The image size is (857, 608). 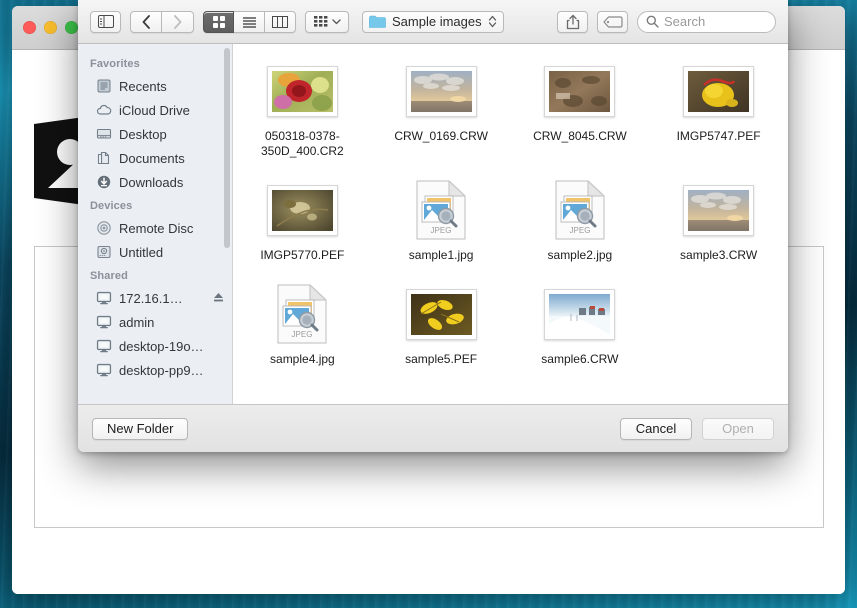 What do you see at coordinates (377, 21) in the screenshot?
I see `folder-icon` at bounding box center [377, 21].